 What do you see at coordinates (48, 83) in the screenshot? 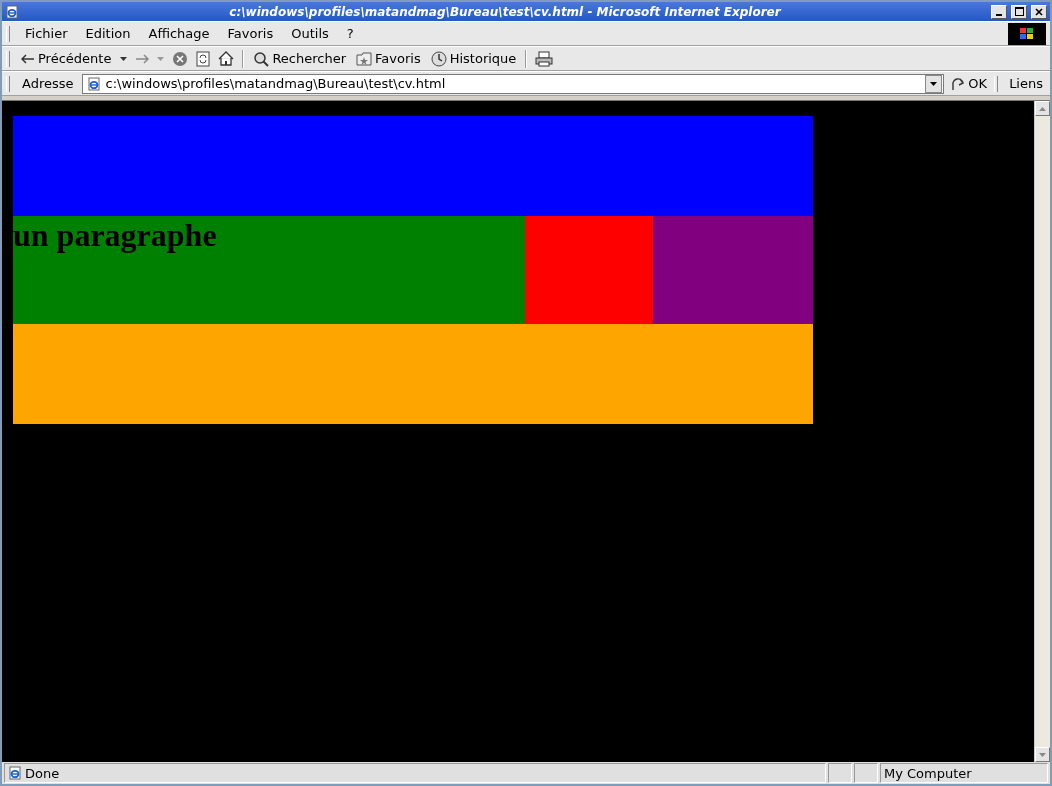
I see `address-label: Adresse` at bounding box center [48, 83].